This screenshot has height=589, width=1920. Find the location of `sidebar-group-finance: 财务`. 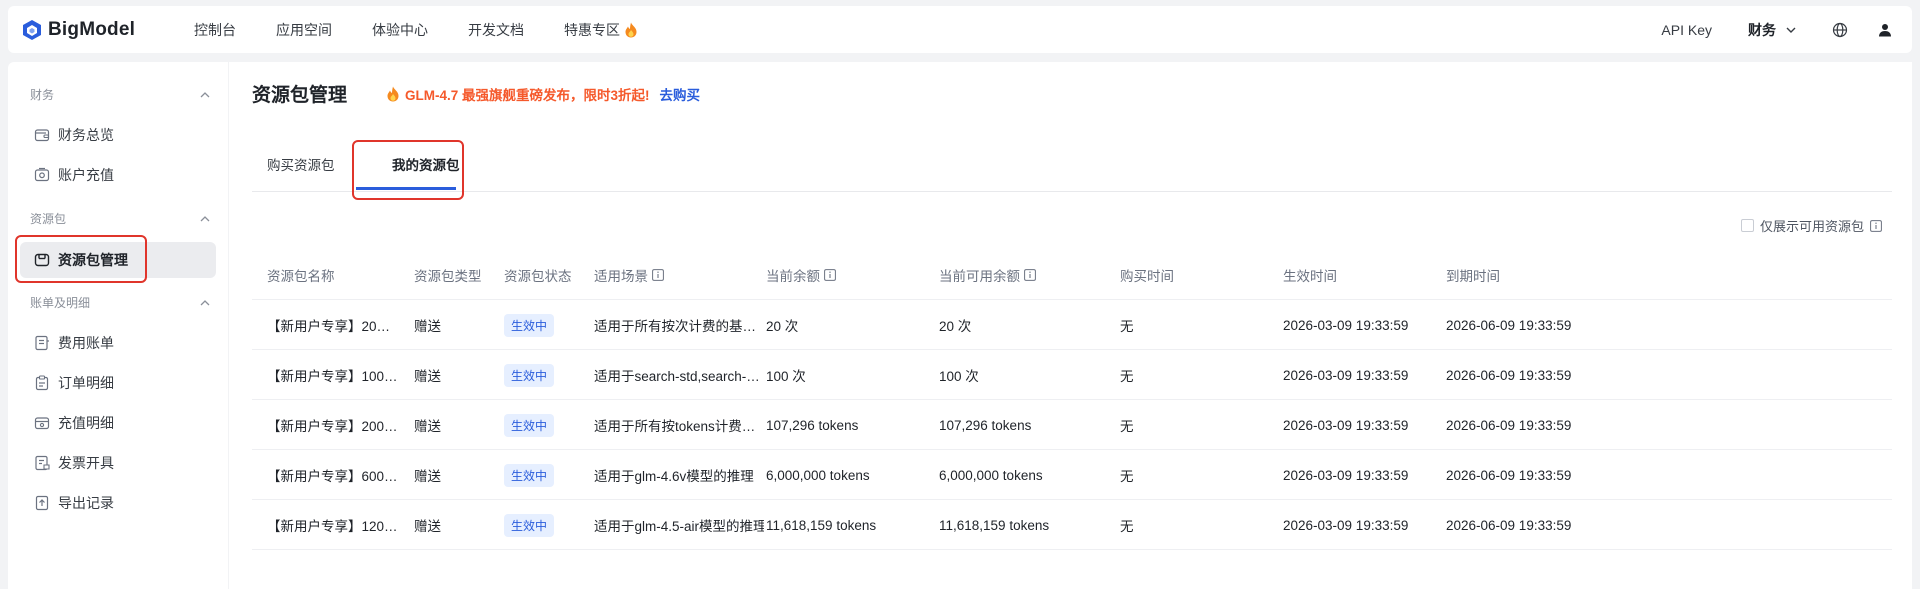

sidebar-group-finance: 财务 is located at coordinates (120, 94).